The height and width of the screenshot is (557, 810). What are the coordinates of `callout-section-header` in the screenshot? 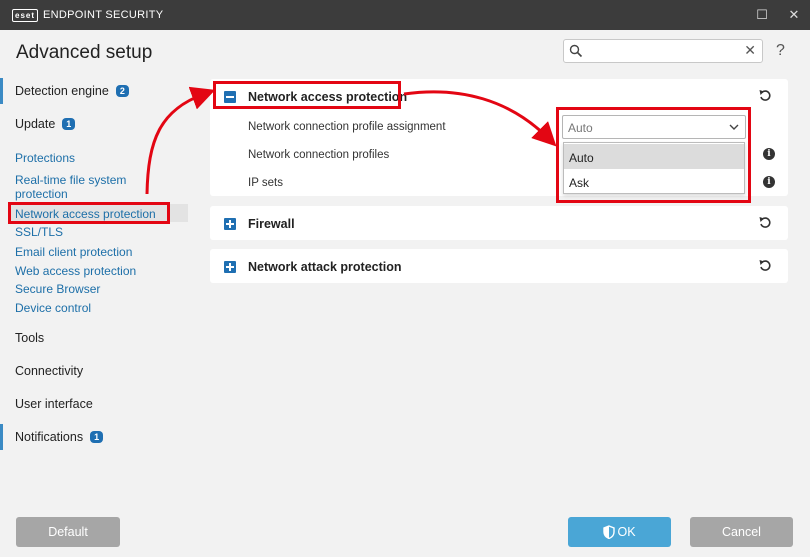 It's located at (307, 95).